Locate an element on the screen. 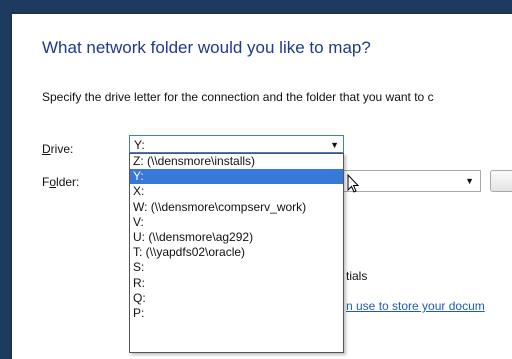 The height and width of the screenshot is (359, 512). drive-option: V: is located at coordinates (236, 222).